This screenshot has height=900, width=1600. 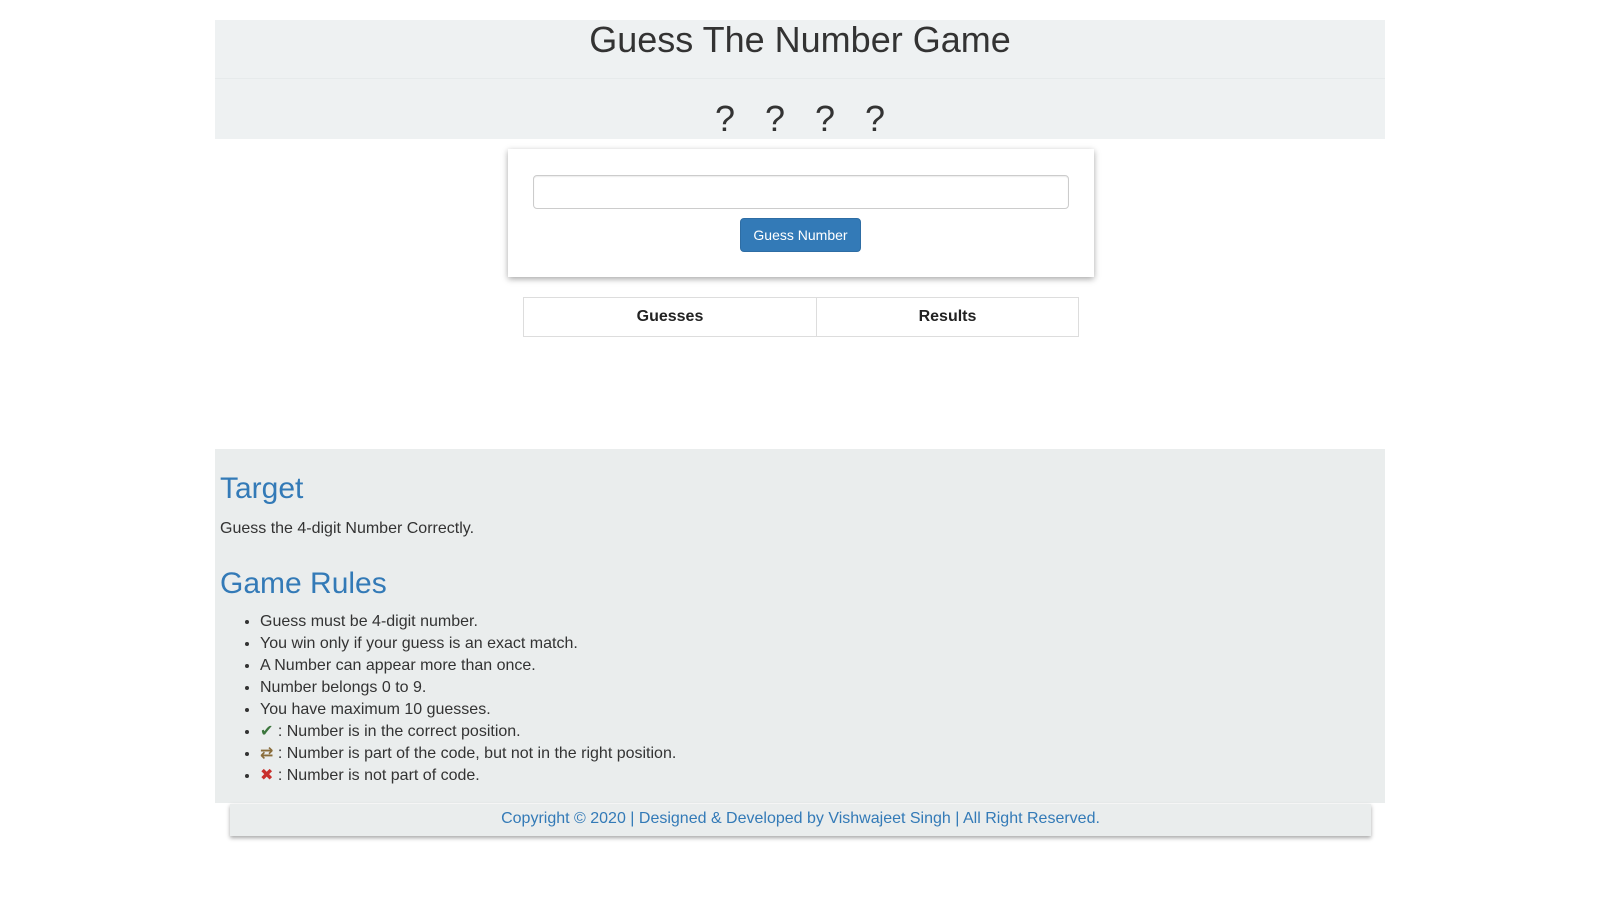 I want to click on table-header-row: Guesses Results, so click(x=801, y=317).